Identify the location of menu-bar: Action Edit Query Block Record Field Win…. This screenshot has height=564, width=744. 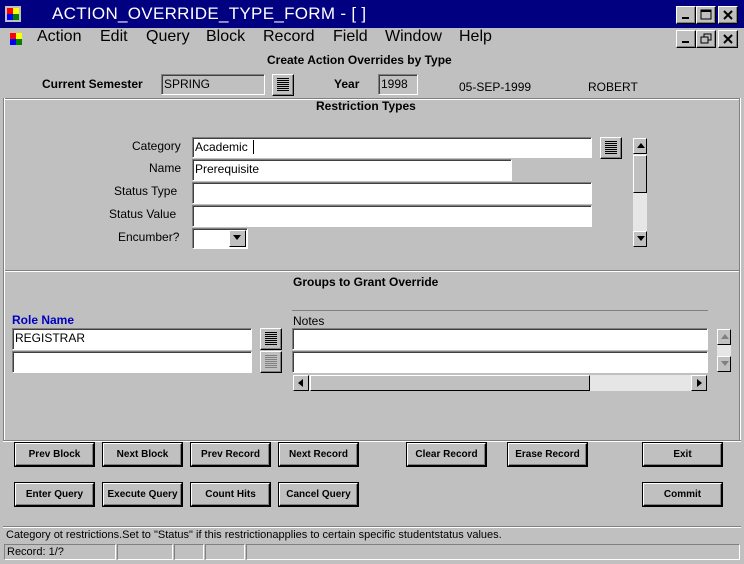
(372, 39).